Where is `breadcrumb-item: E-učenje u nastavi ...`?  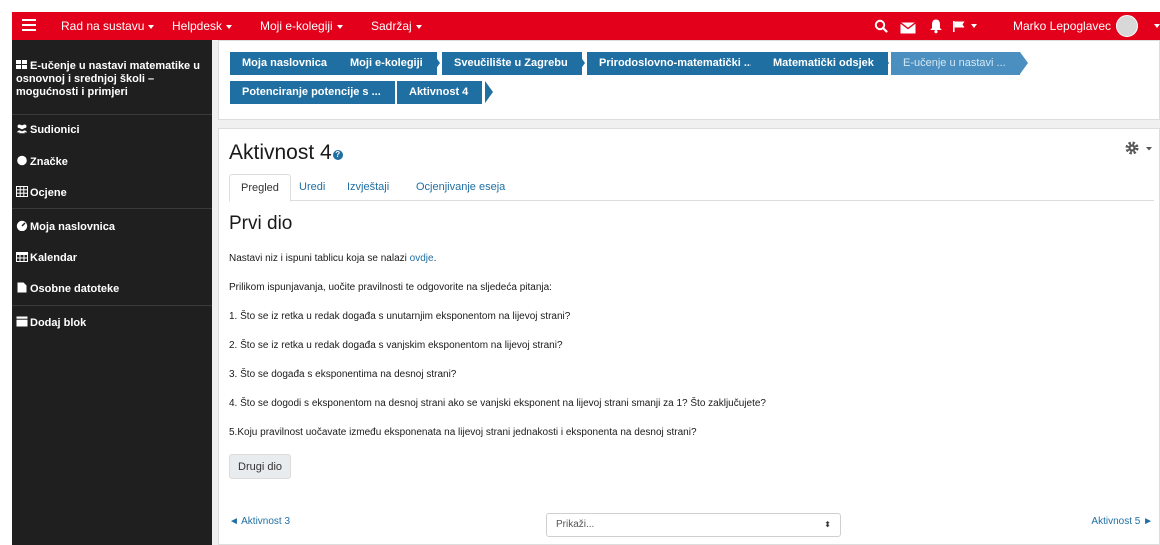 breadcrumb-item: E-učenje u nastavi ... is located at coordinates (955, 63).